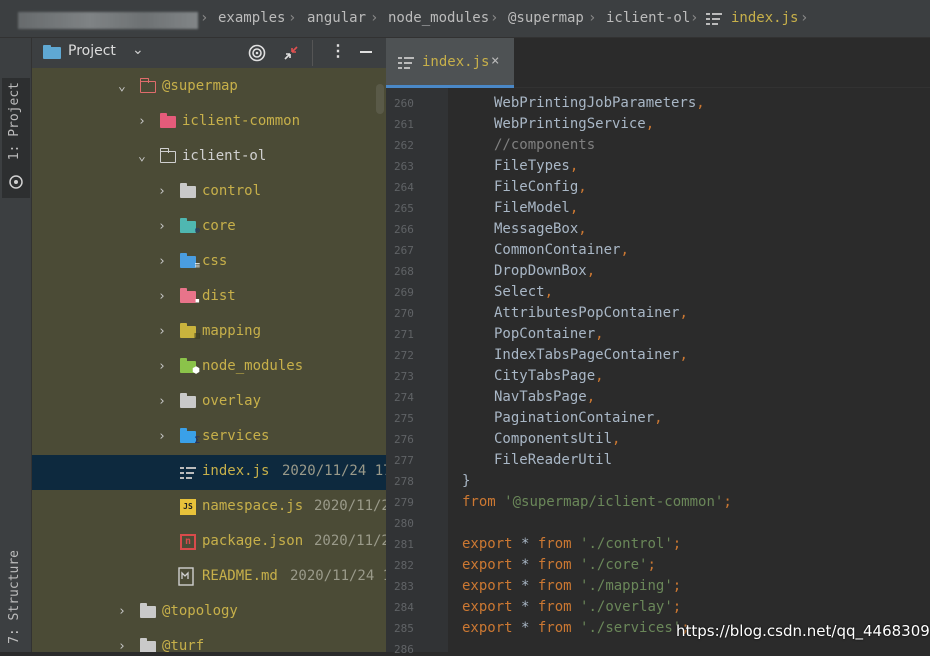  I want to click on tree-item-label: @supermap, so click(200, 86).